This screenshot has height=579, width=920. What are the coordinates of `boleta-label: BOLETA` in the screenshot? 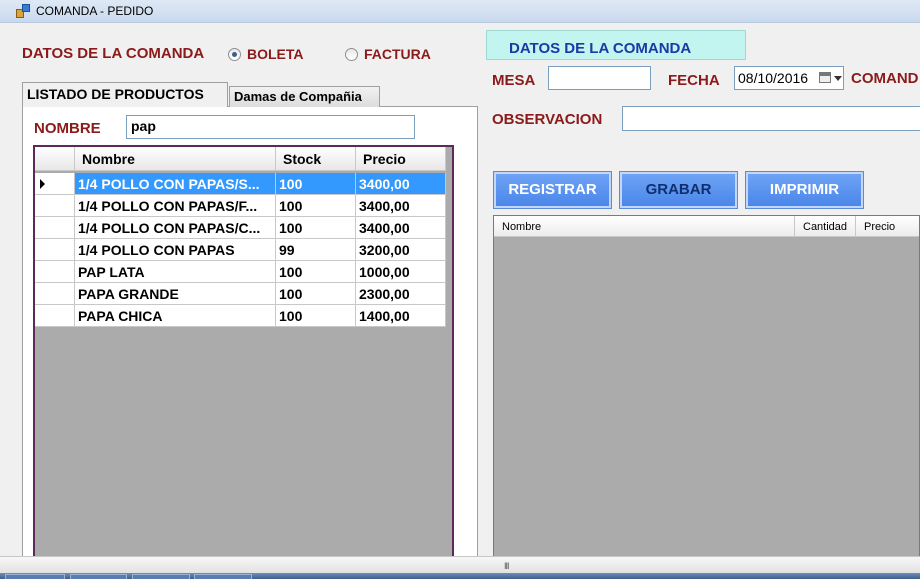 It's located at (275, 54).